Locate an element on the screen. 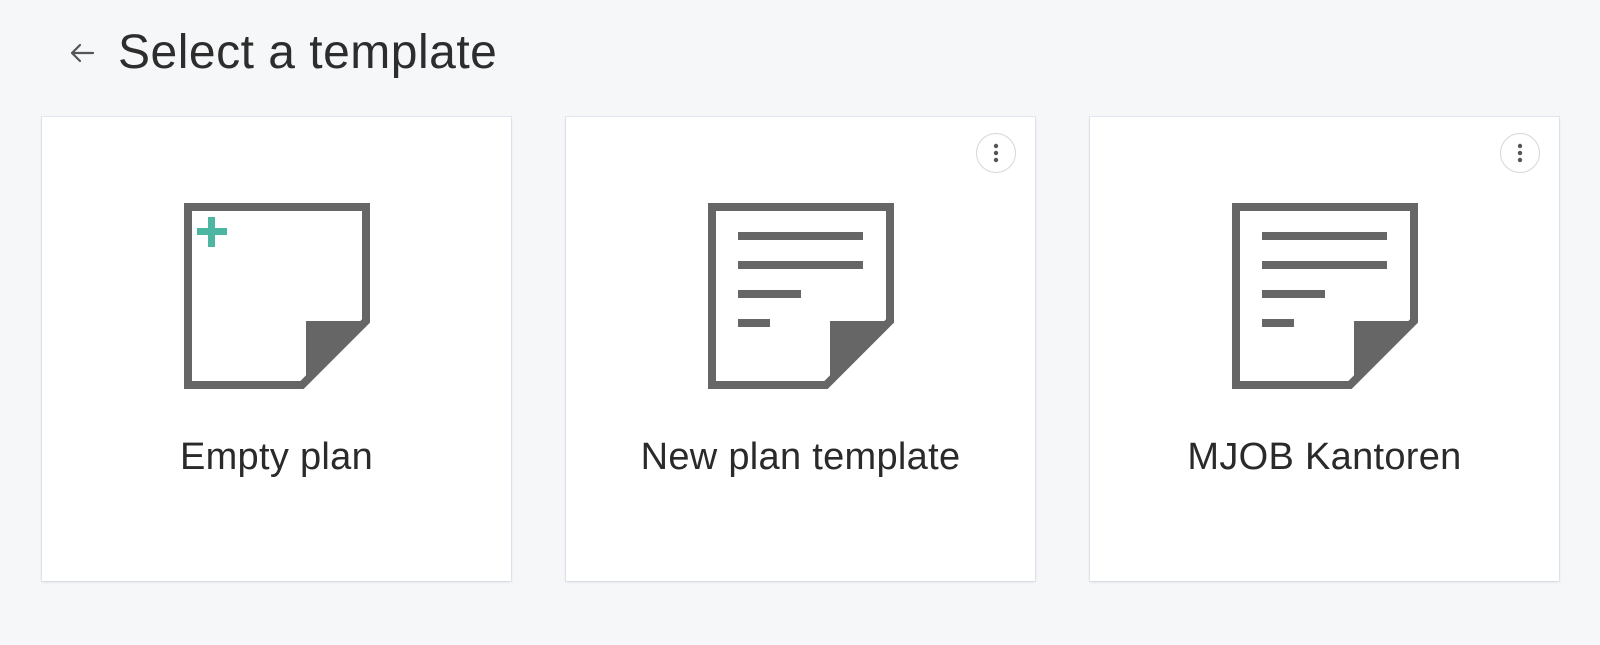 This screenshot has height=645, width=1600. template-label: New plan template is located at coordinates (800, 457).